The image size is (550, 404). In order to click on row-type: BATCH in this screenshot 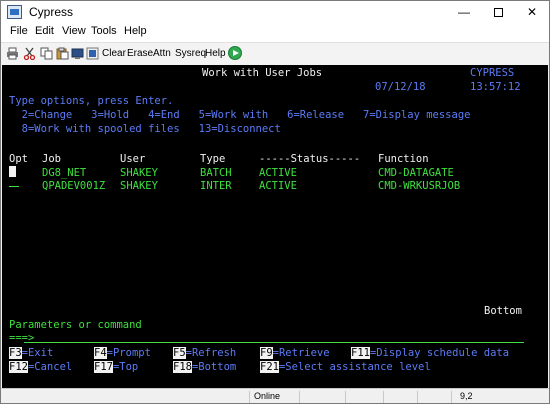, I will do `click(216, 173)`.